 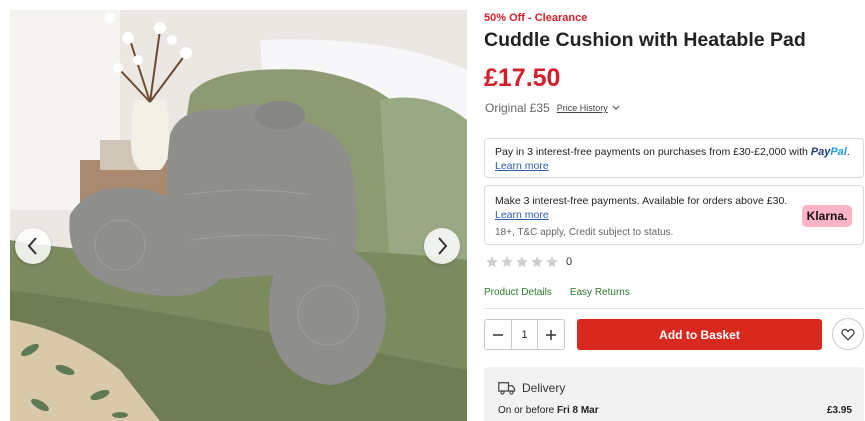 I want to click on rating-count: 0, so click(x=569, y=262).